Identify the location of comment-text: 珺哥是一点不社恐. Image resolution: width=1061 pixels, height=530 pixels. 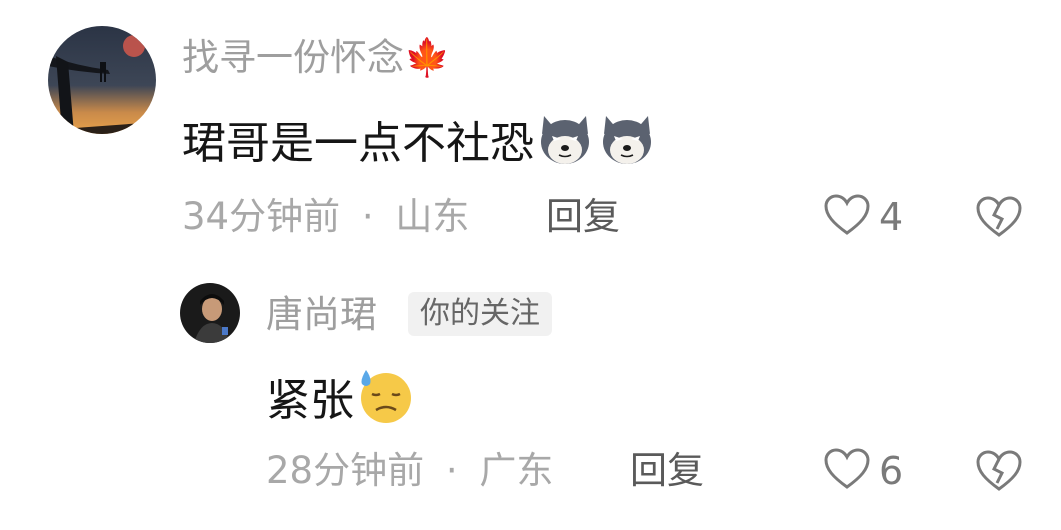
(420, 146).